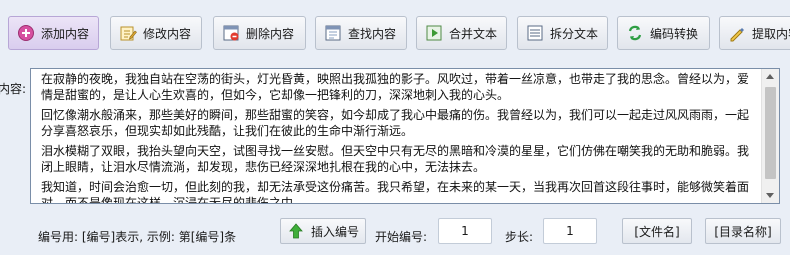 This screenshot has width=790, height=255. What do you see at coordinates (465, 231) in the screenshot?
I see `start-number-input: 1` at bounding box center [465, 231].